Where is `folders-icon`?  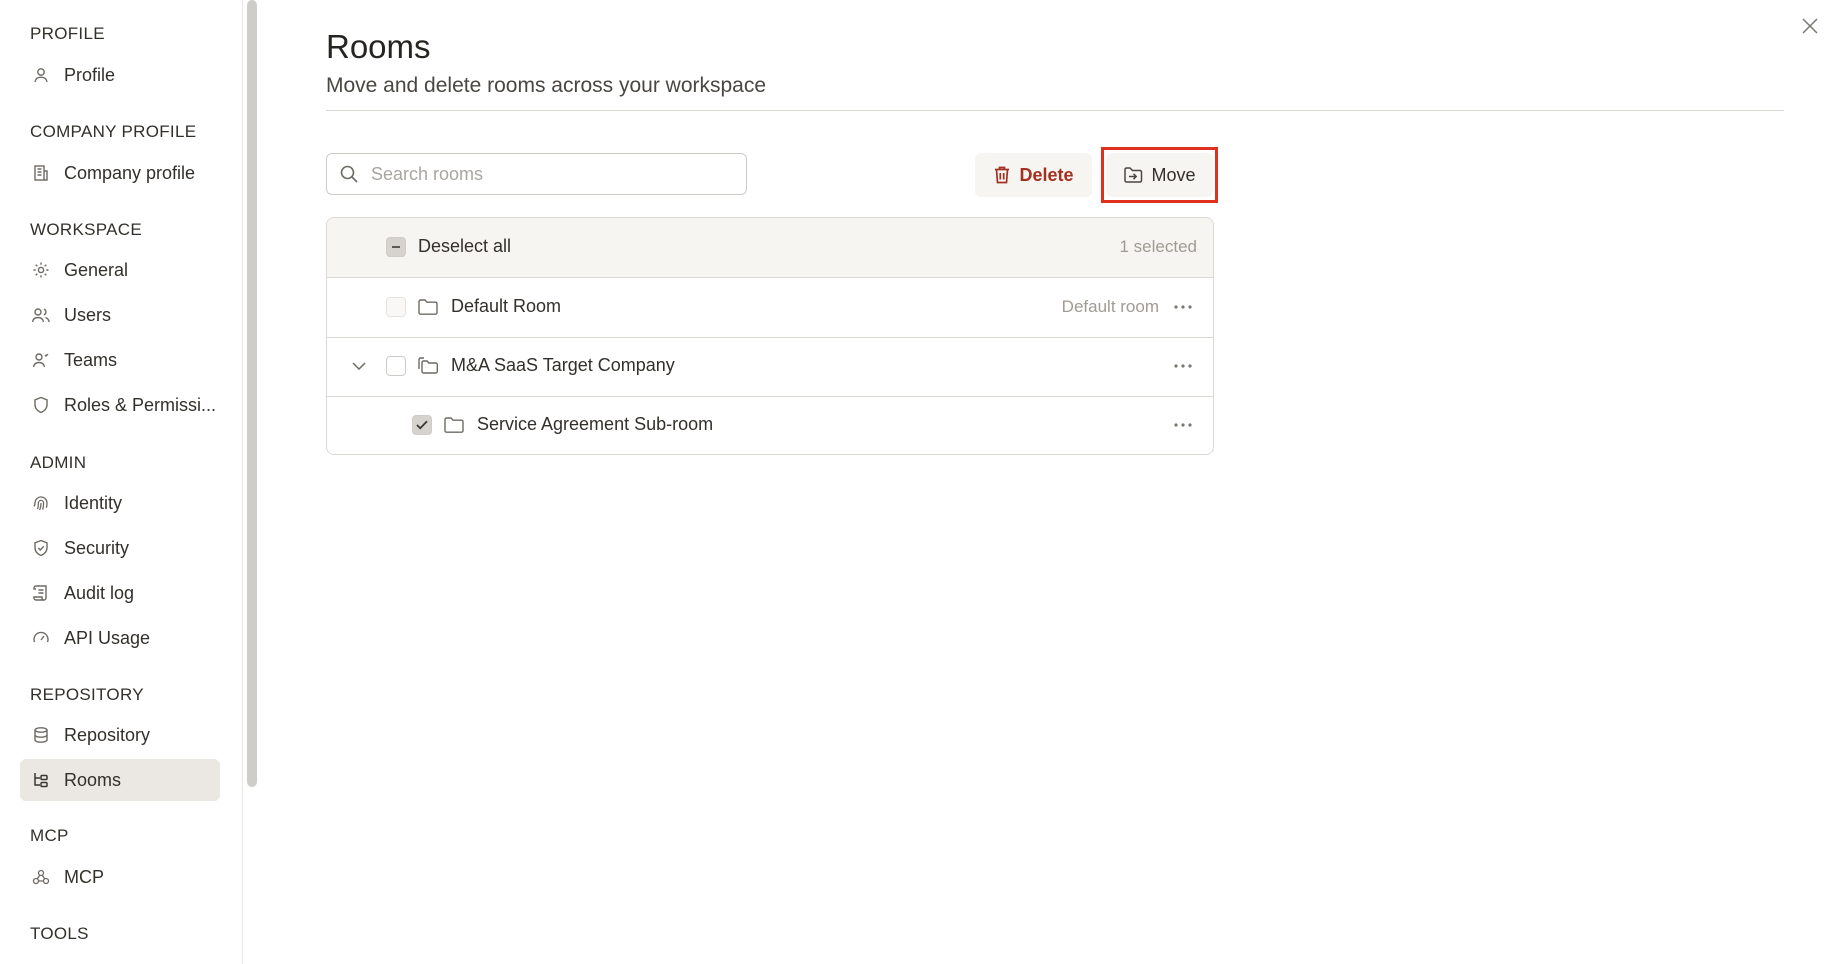 folders-icon is located at coordinates (428, 366).